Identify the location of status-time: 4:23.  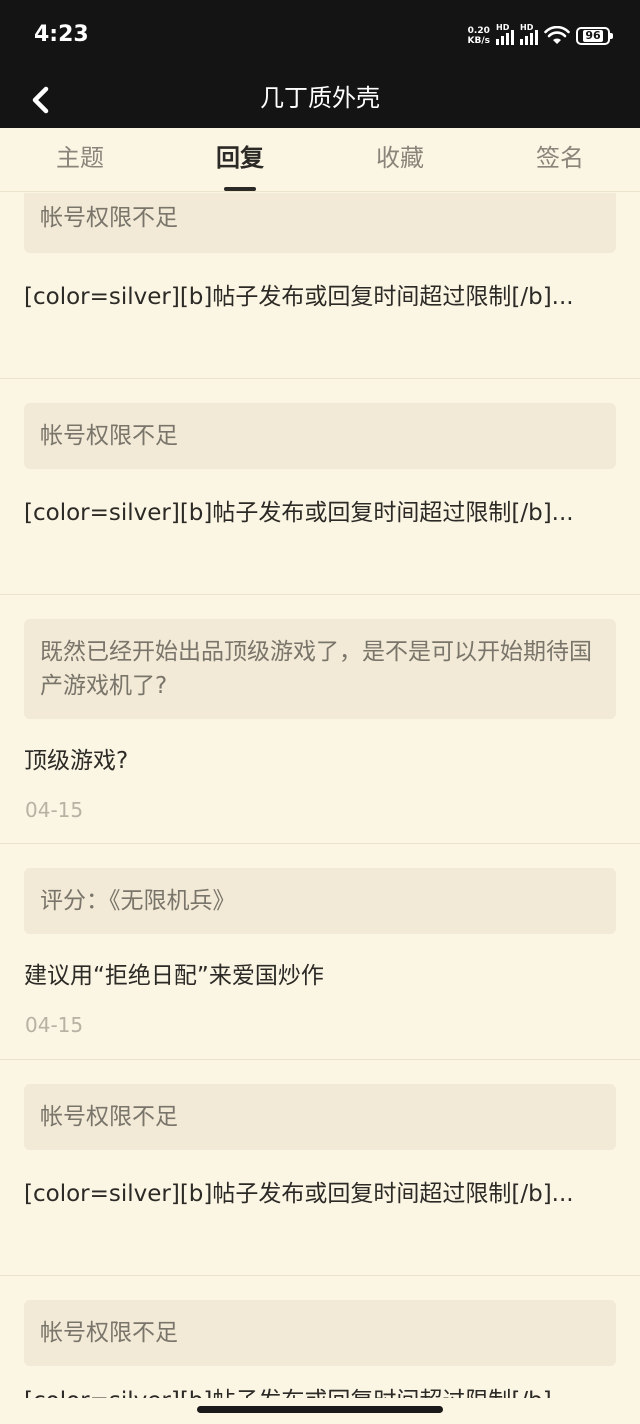
(61, 34).